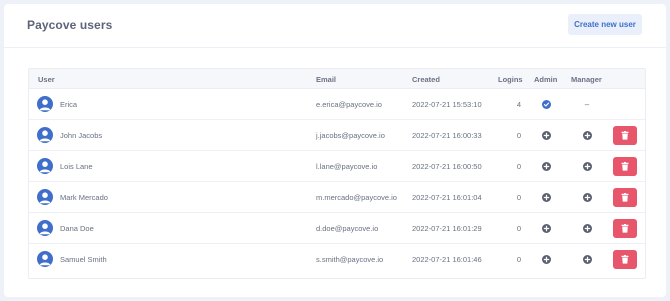 The width and height of the screenshot is (670, 301). I want to click on page-title: Paycove users, so click(70, 25).